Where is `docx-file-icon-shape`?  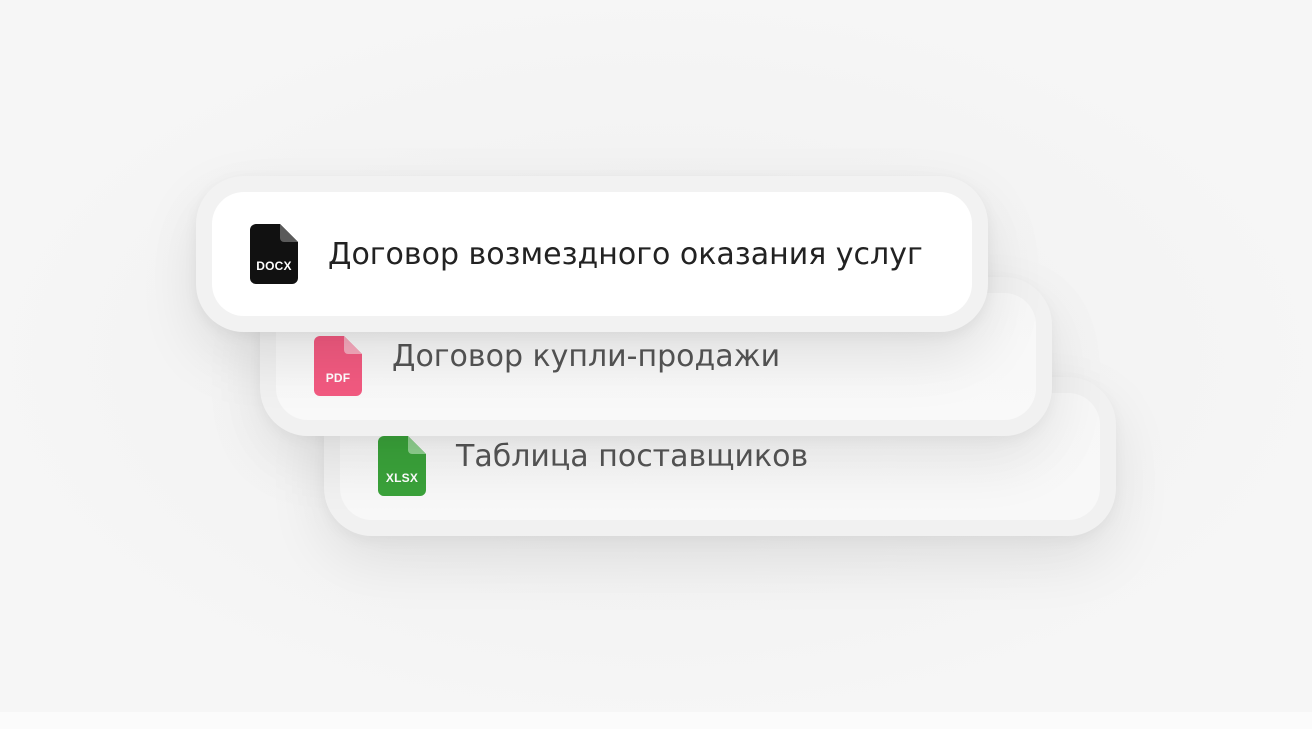
docx-file-icon-shape is located at coordinates (274, 254).